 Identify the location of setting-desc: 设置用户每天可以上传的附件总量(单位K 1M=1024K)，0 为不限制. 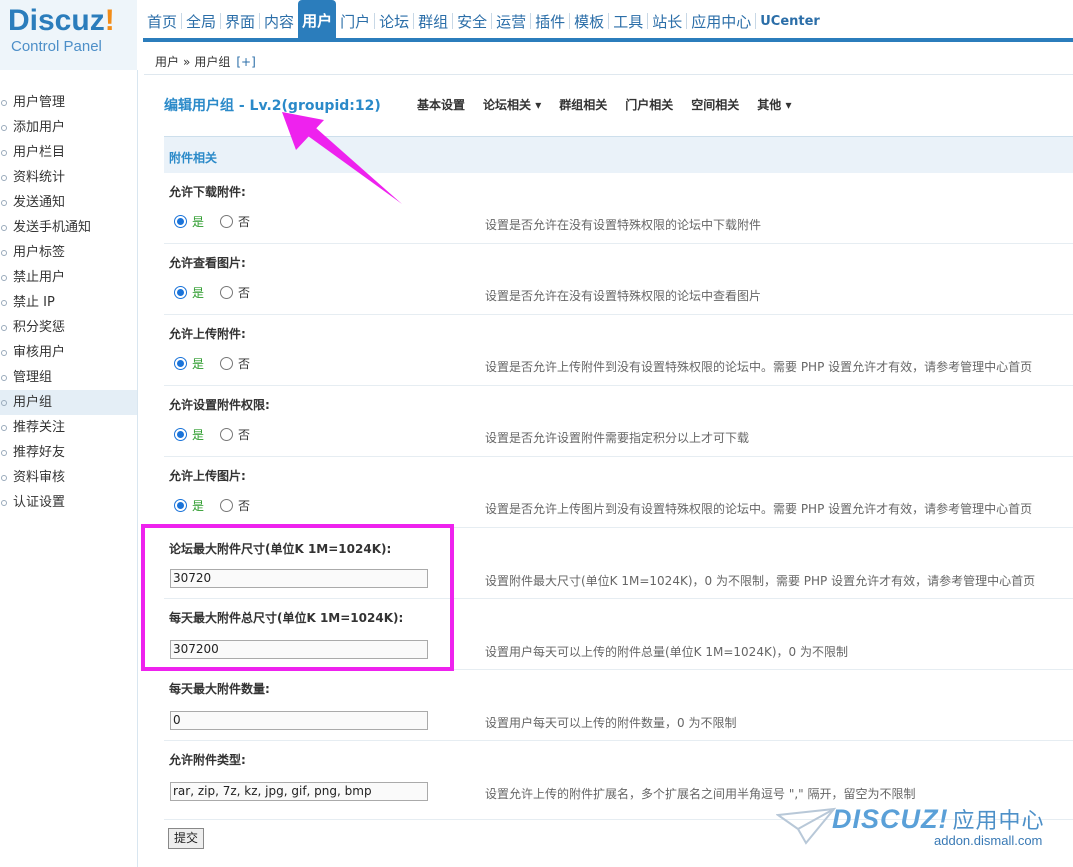
(666, 652).